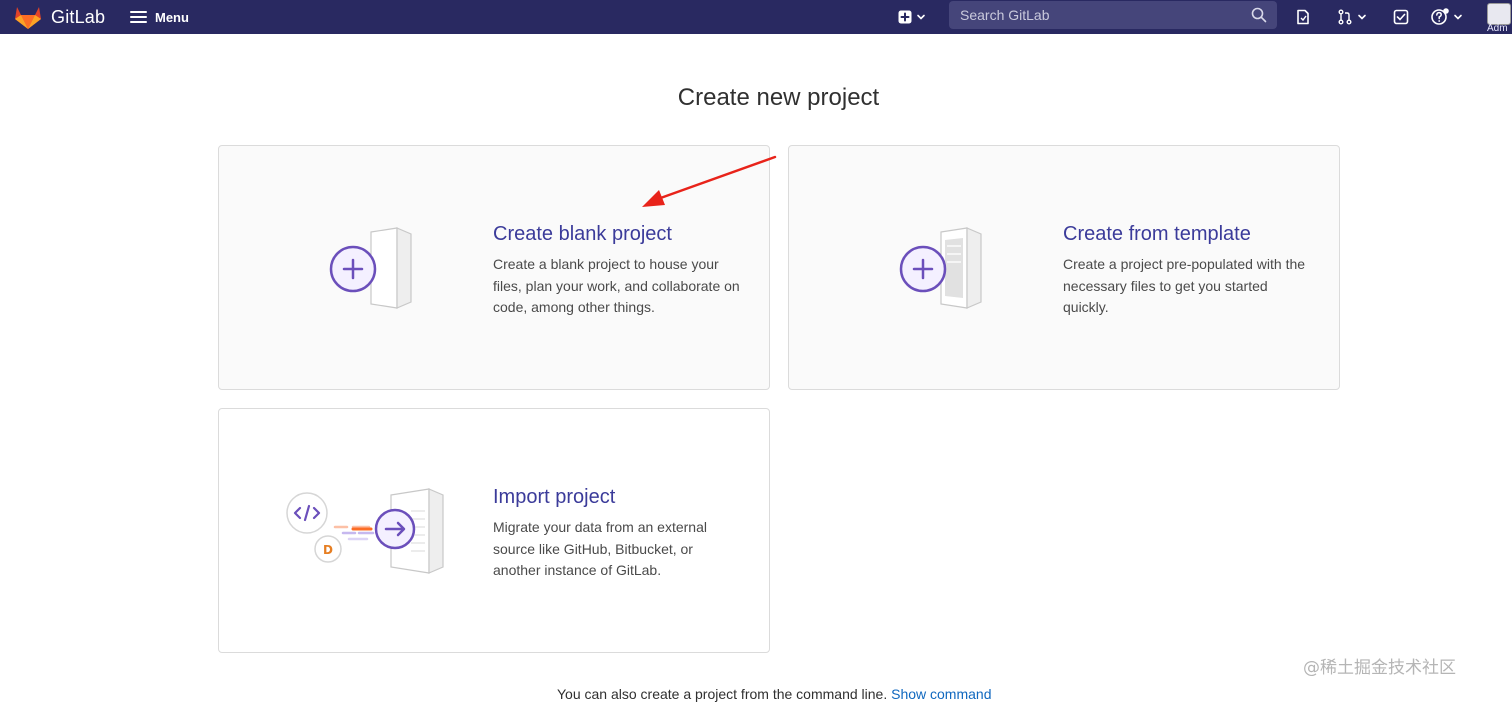 The width and height of the screenshot is (1512, 702). Describe the element at coordinates (172, 17) in the screenshot. I see `menu-label: Menu` at that location.